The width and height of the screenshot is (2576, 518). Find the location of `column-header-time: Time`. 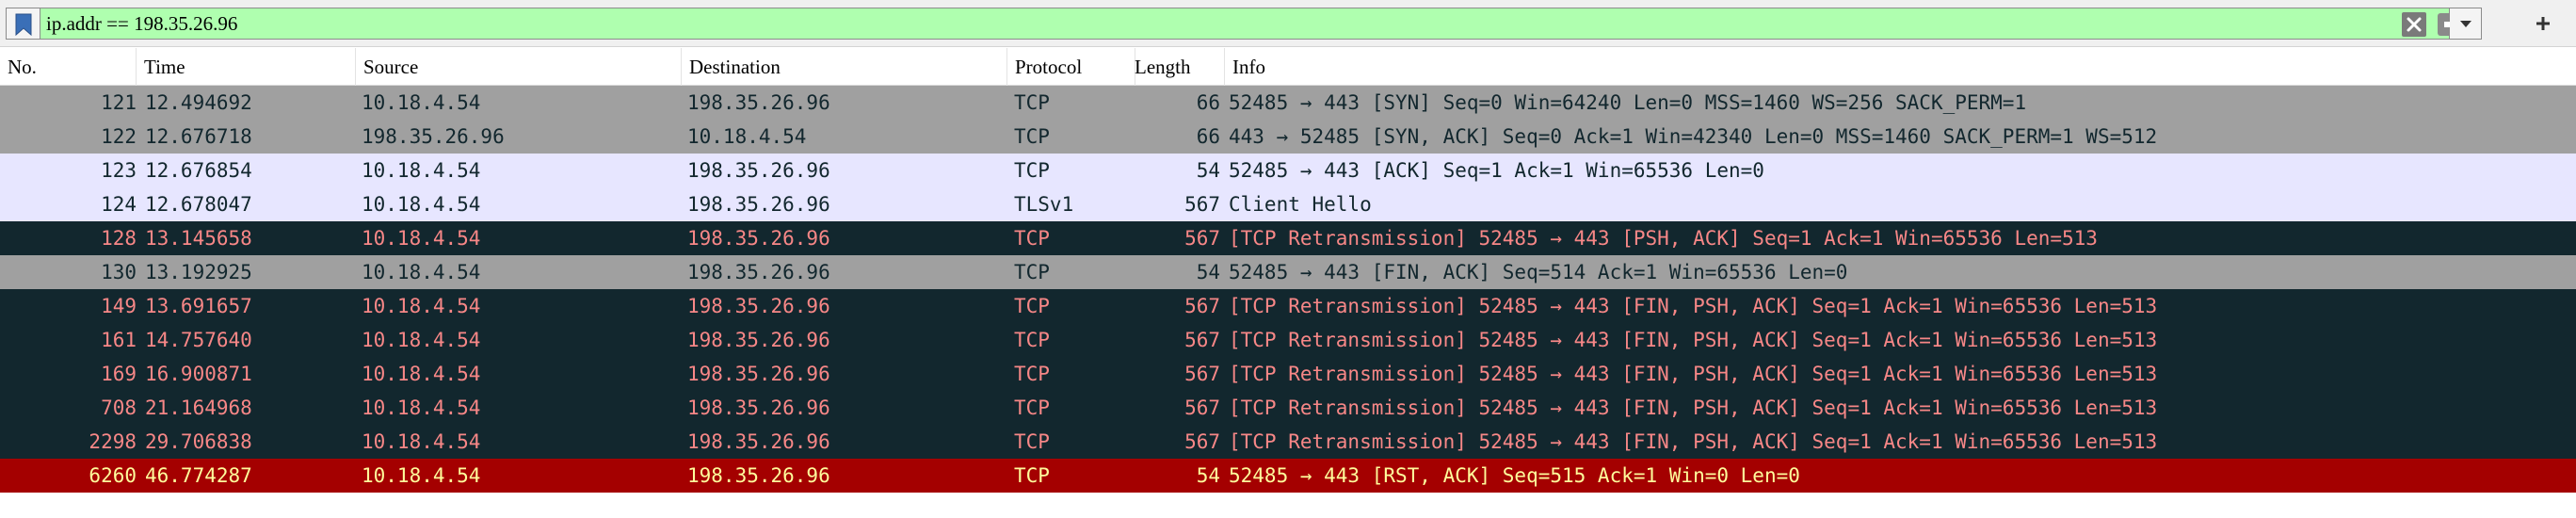

column-header-time: Time is located at coordinates (246, 67).